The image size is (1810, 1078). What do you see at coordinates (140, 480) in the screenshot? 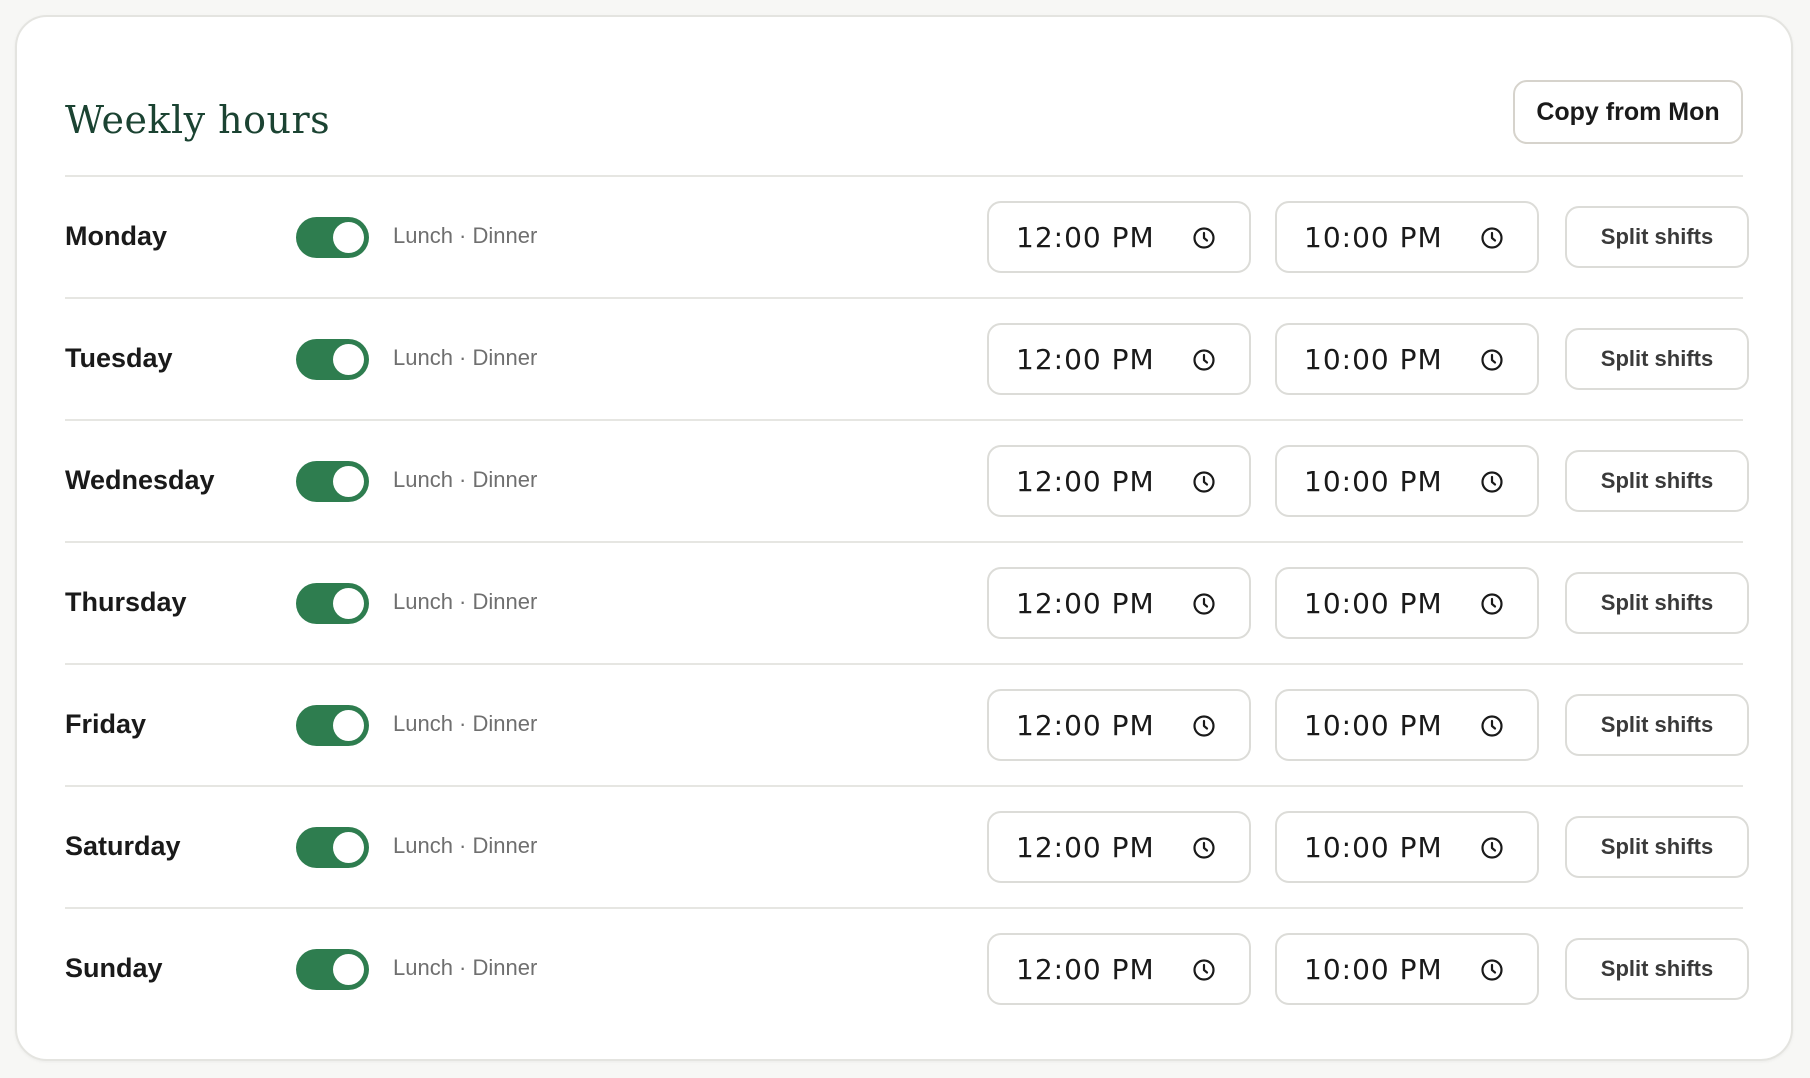
I see `day-name: Wednesday` at bounding box center [140, 480].